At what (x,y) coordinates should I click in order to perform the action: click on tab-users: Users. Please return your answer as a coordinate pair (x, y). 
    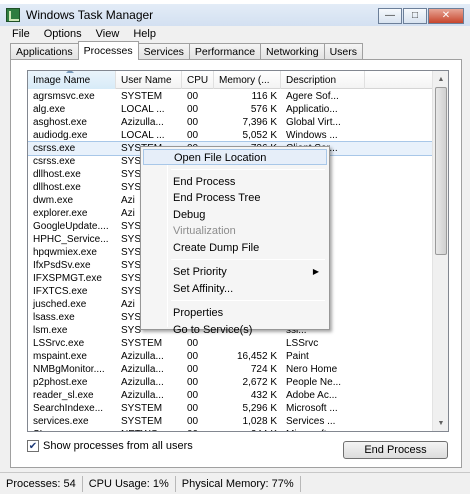
    Looking at the image, I should click on (343, 51).